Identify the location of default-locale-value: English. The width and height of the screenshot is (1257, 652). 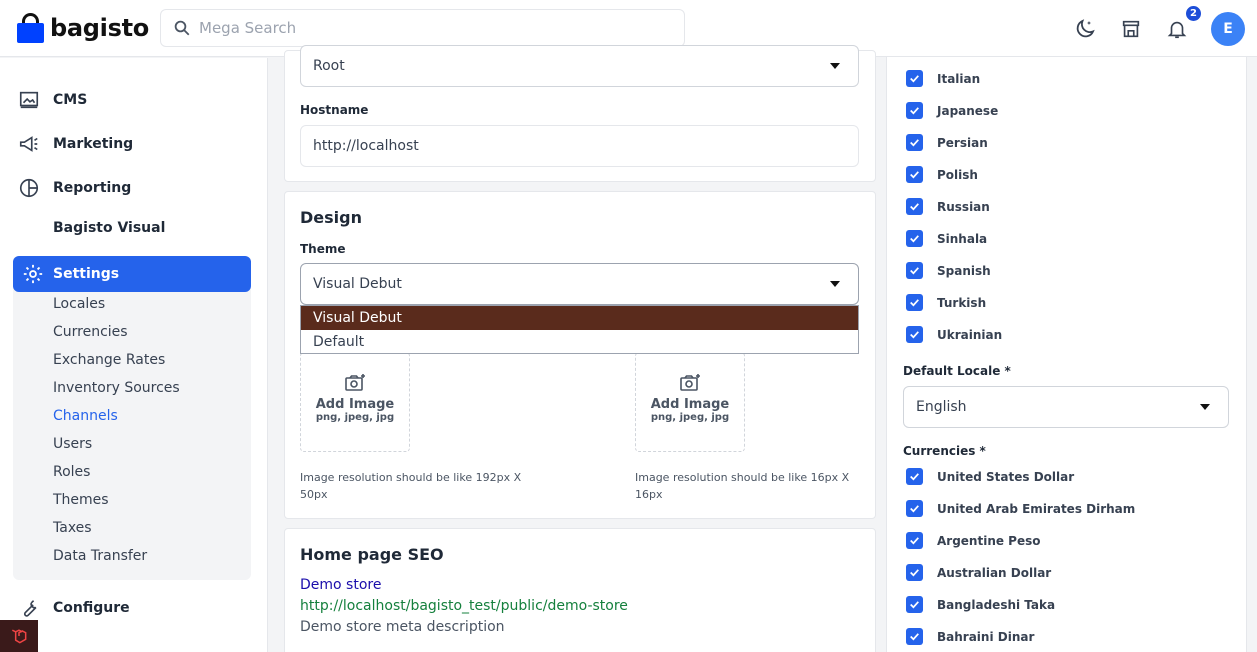
(941, 407).